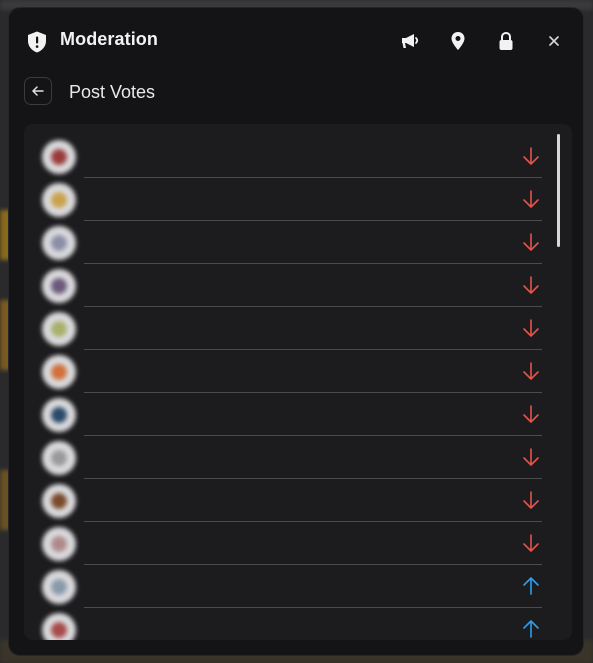 The image size is (593, 663). Describe the element at coordinates (296, 94) in the screenshot. I see `subheader: Post Votes` at that location.